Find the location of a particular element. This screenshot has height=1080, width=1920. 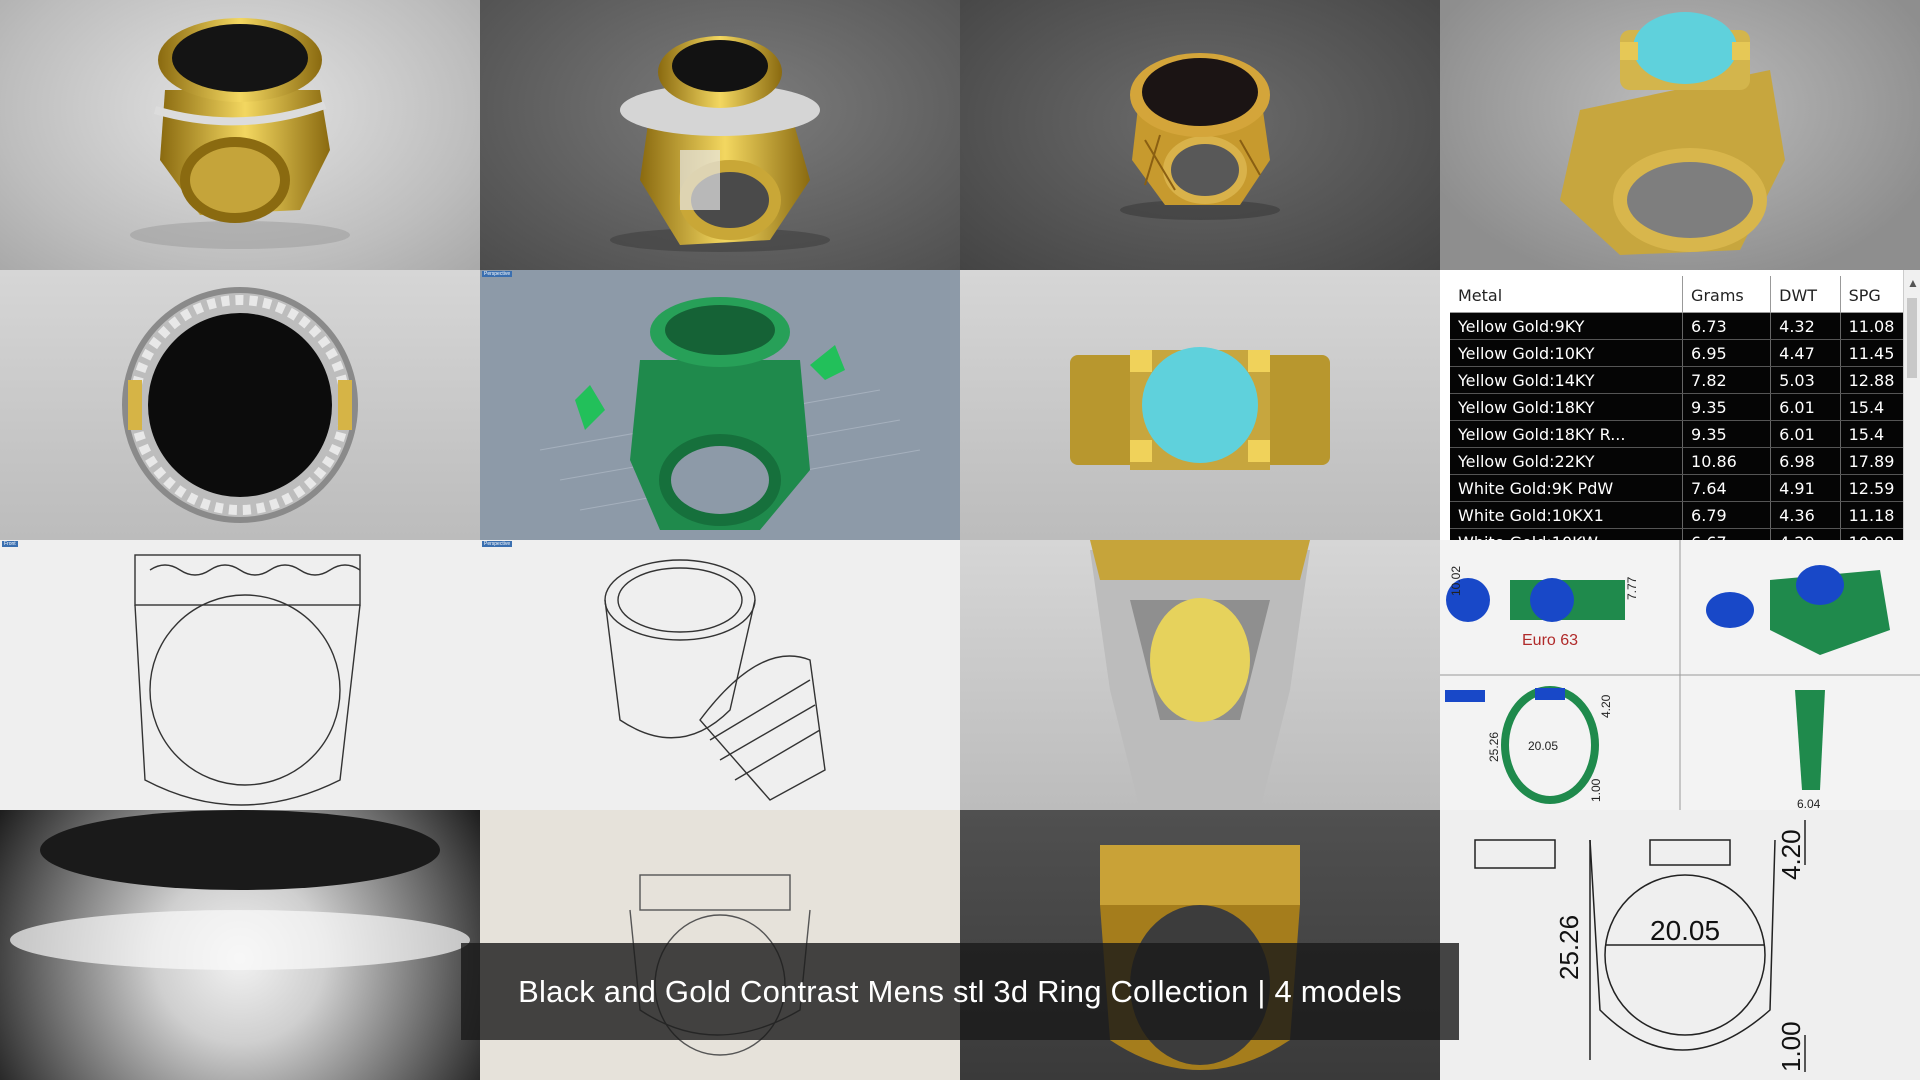

dim-top-height-large: 4.20 is located at coordinates (1791, 854).